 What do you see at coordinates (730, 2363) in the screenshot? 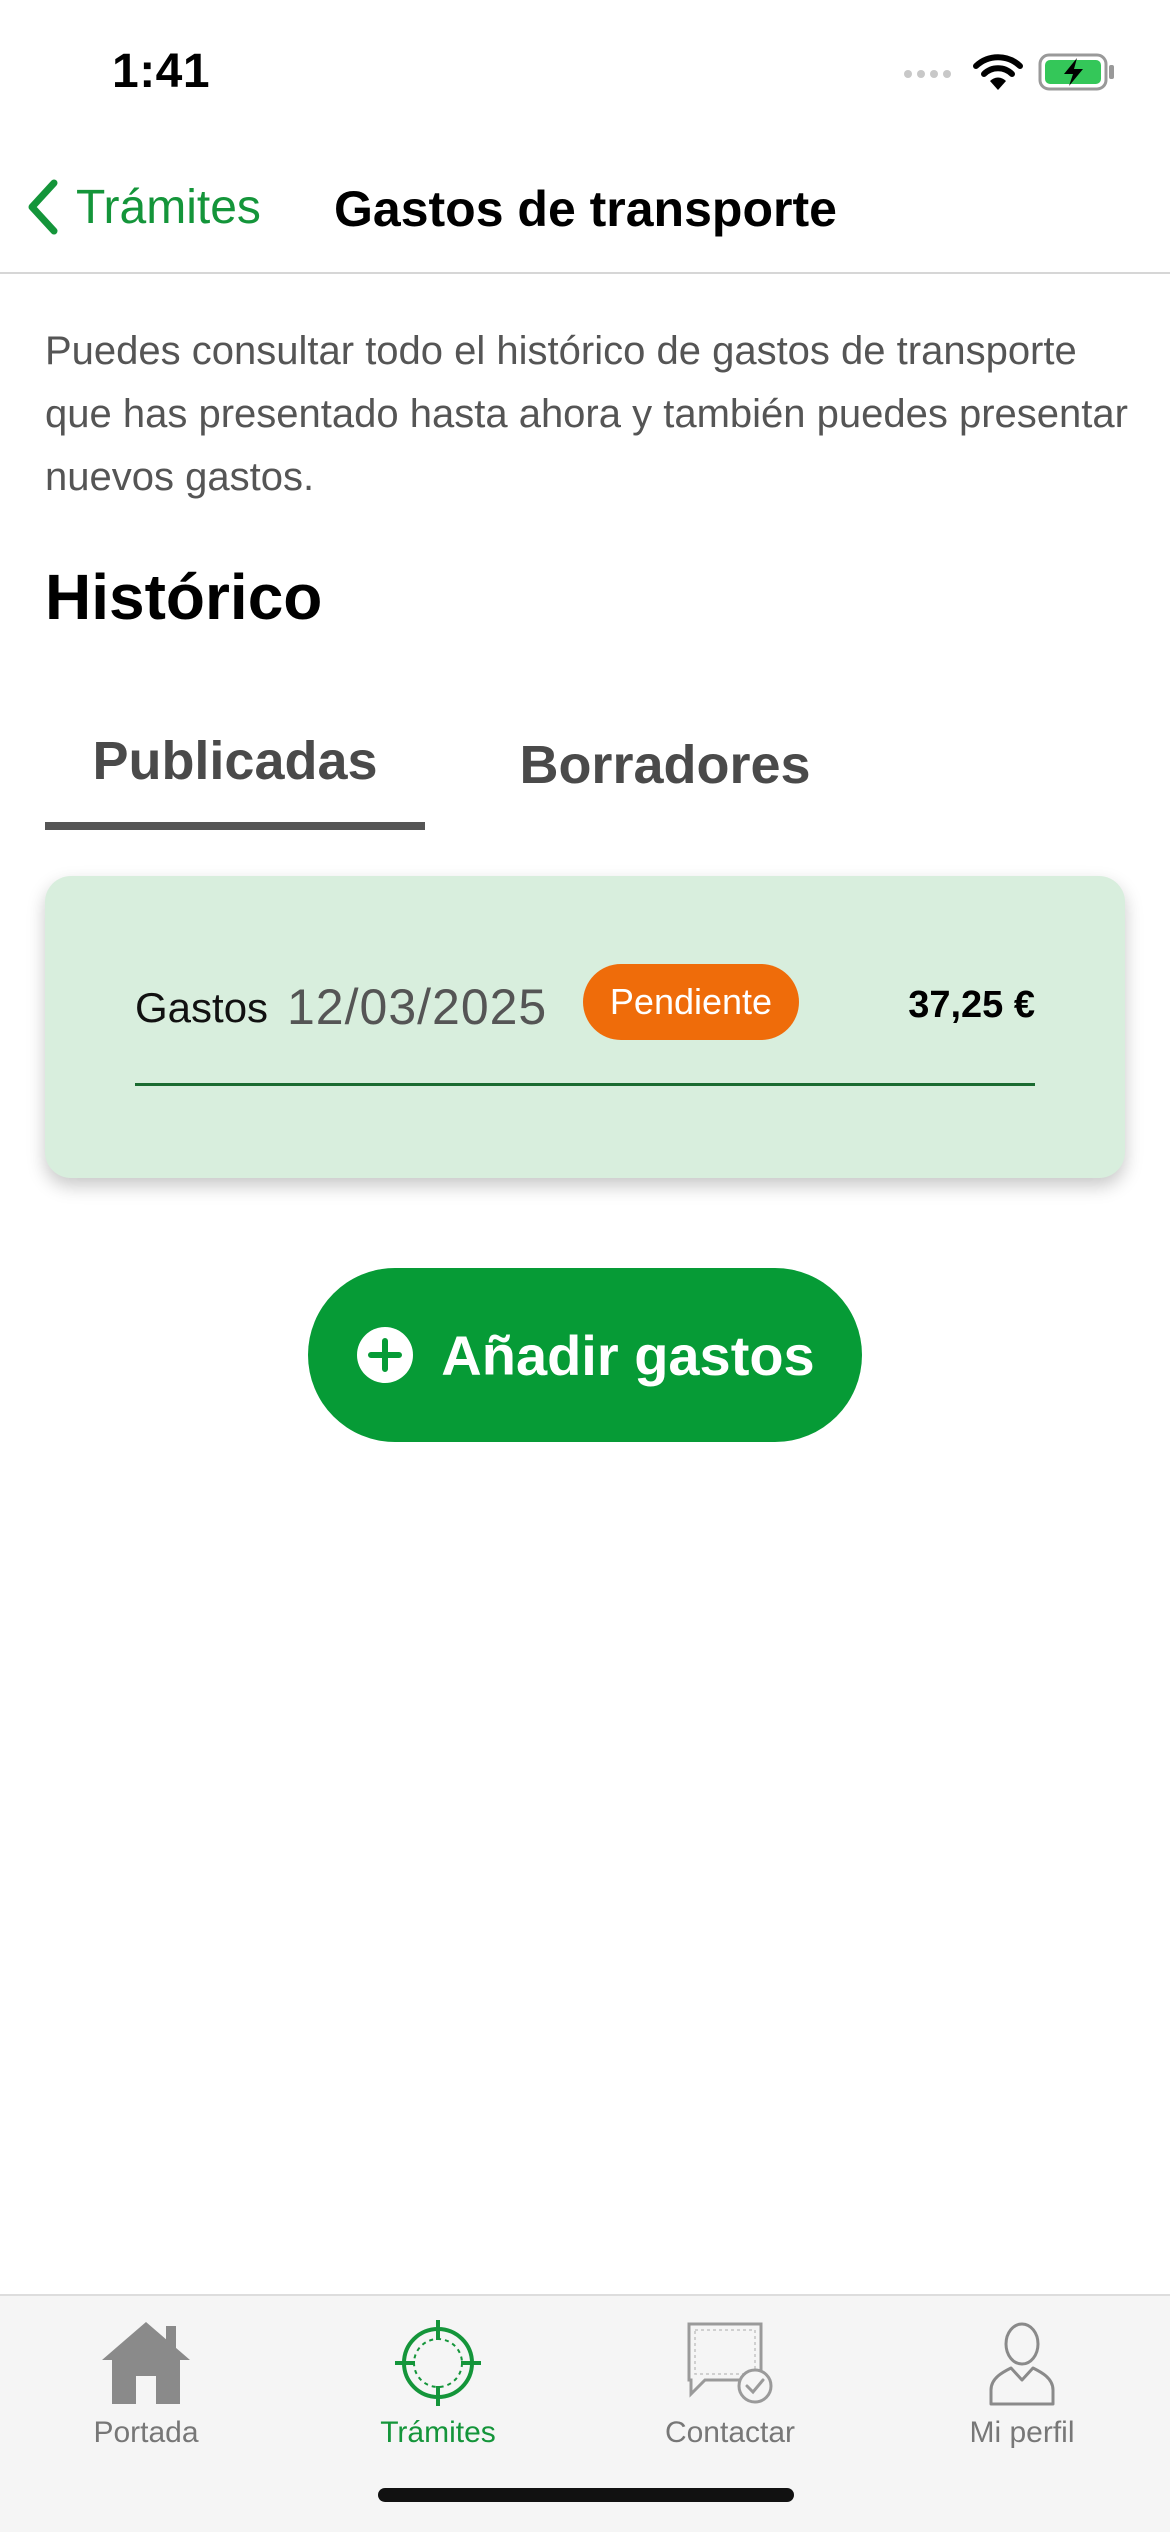
I see `chat-check-icon` at bounding box center [730, 2363].